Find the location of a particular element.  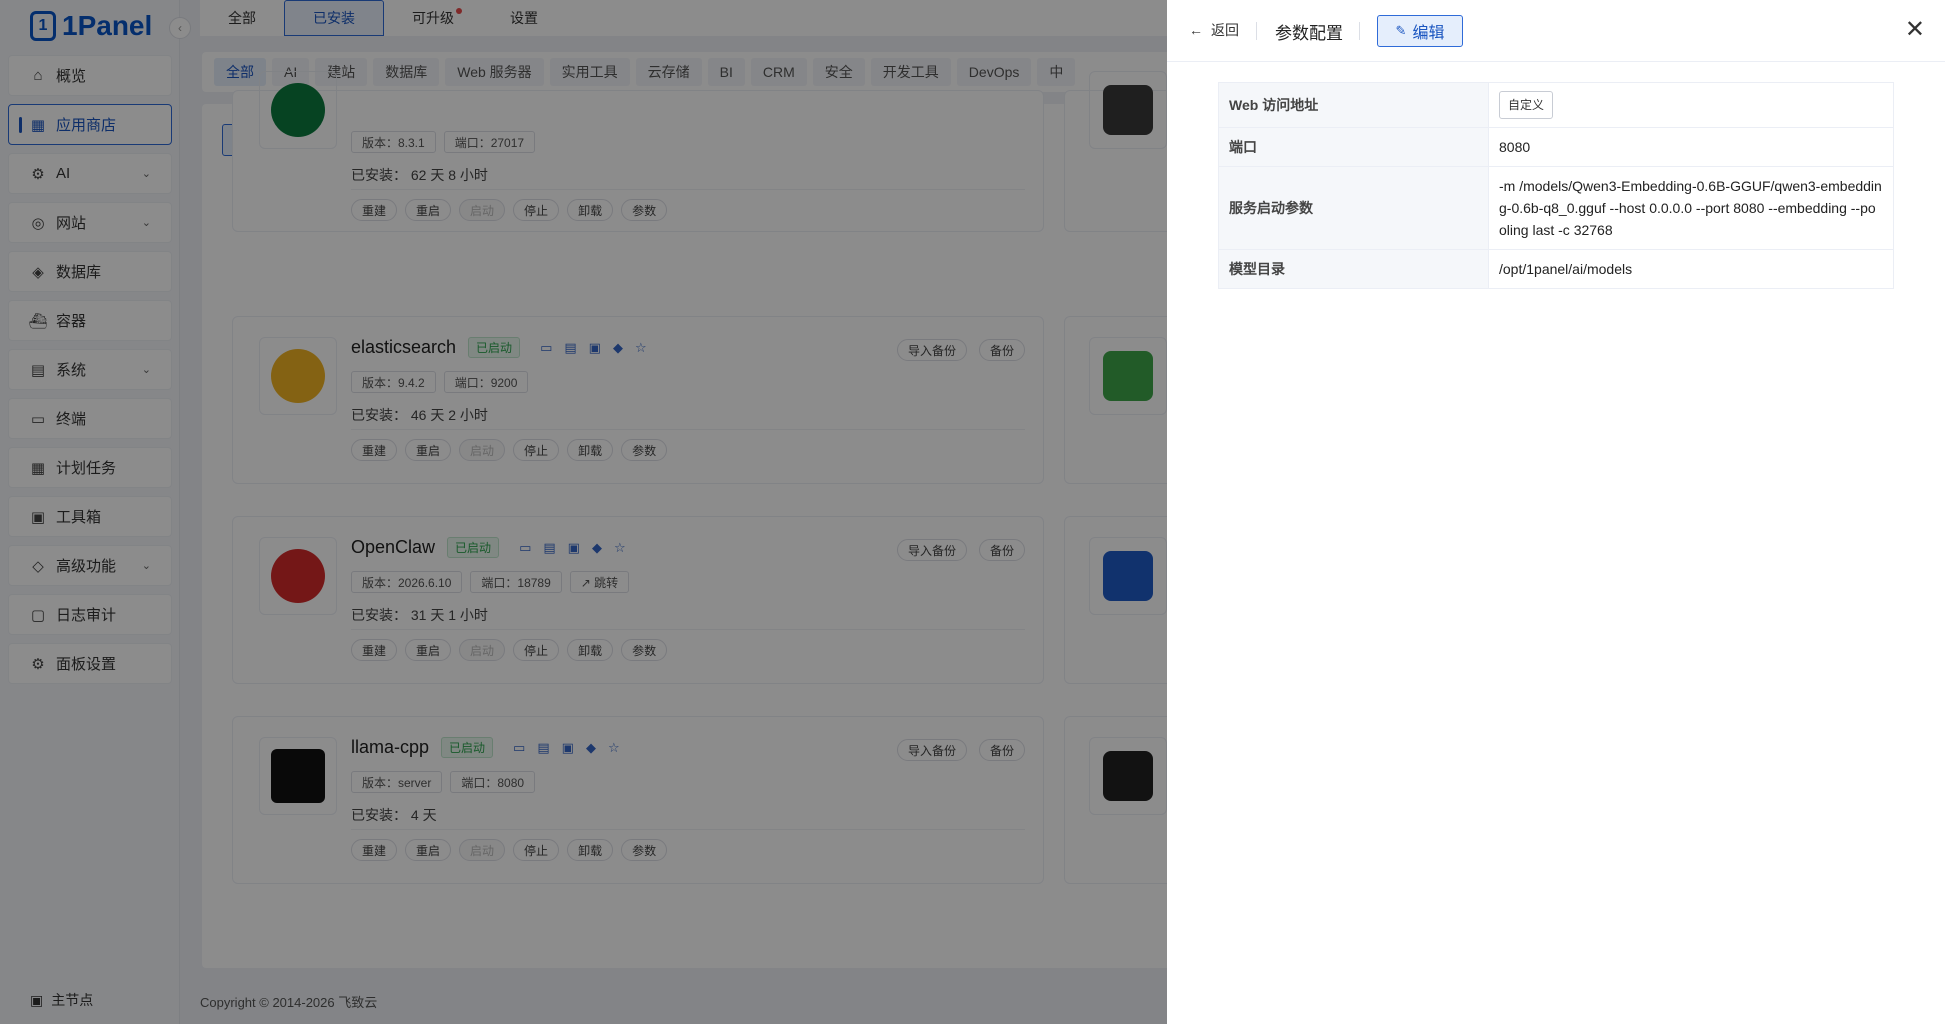

param-value: 自定义 is located at coordinates (1691, 105).